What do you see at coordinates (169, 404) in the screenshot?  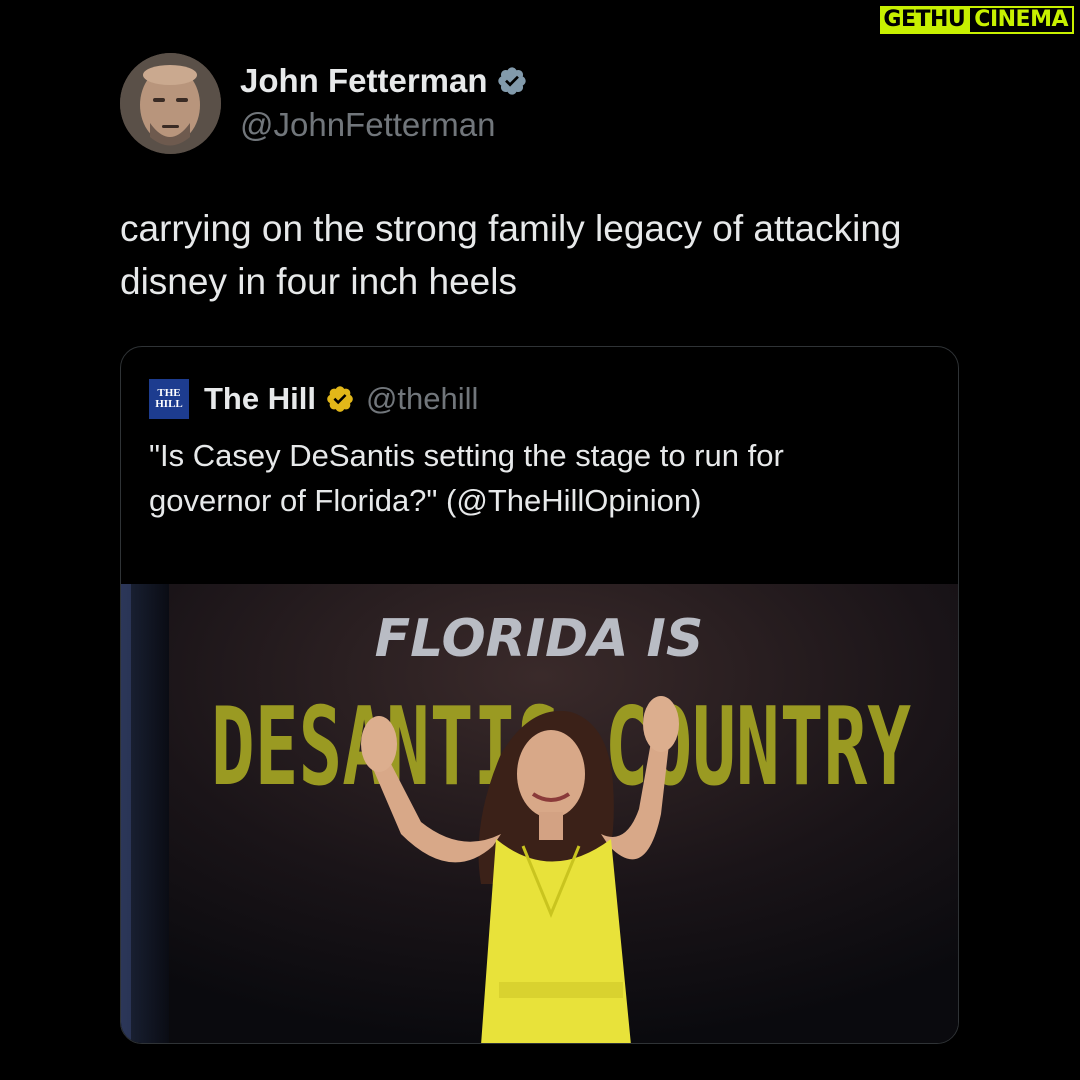 I see `logo-line2: HILL` at bounding box center [169, 404].